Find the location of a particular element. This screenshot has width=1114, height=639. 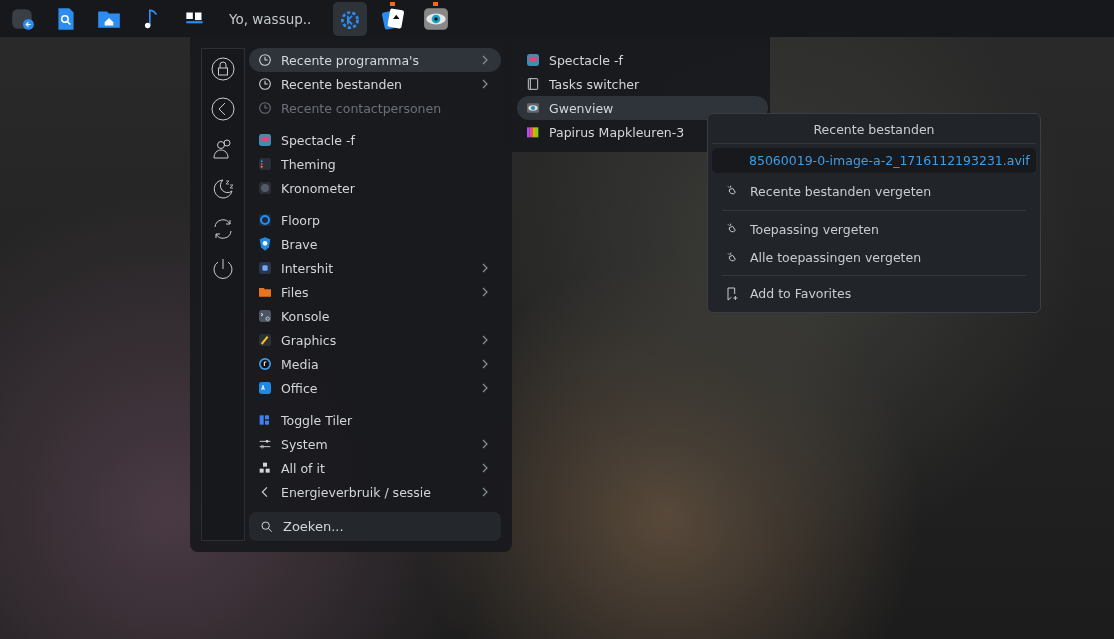

menu-item: Intershit is located at coordinates (375, 268).